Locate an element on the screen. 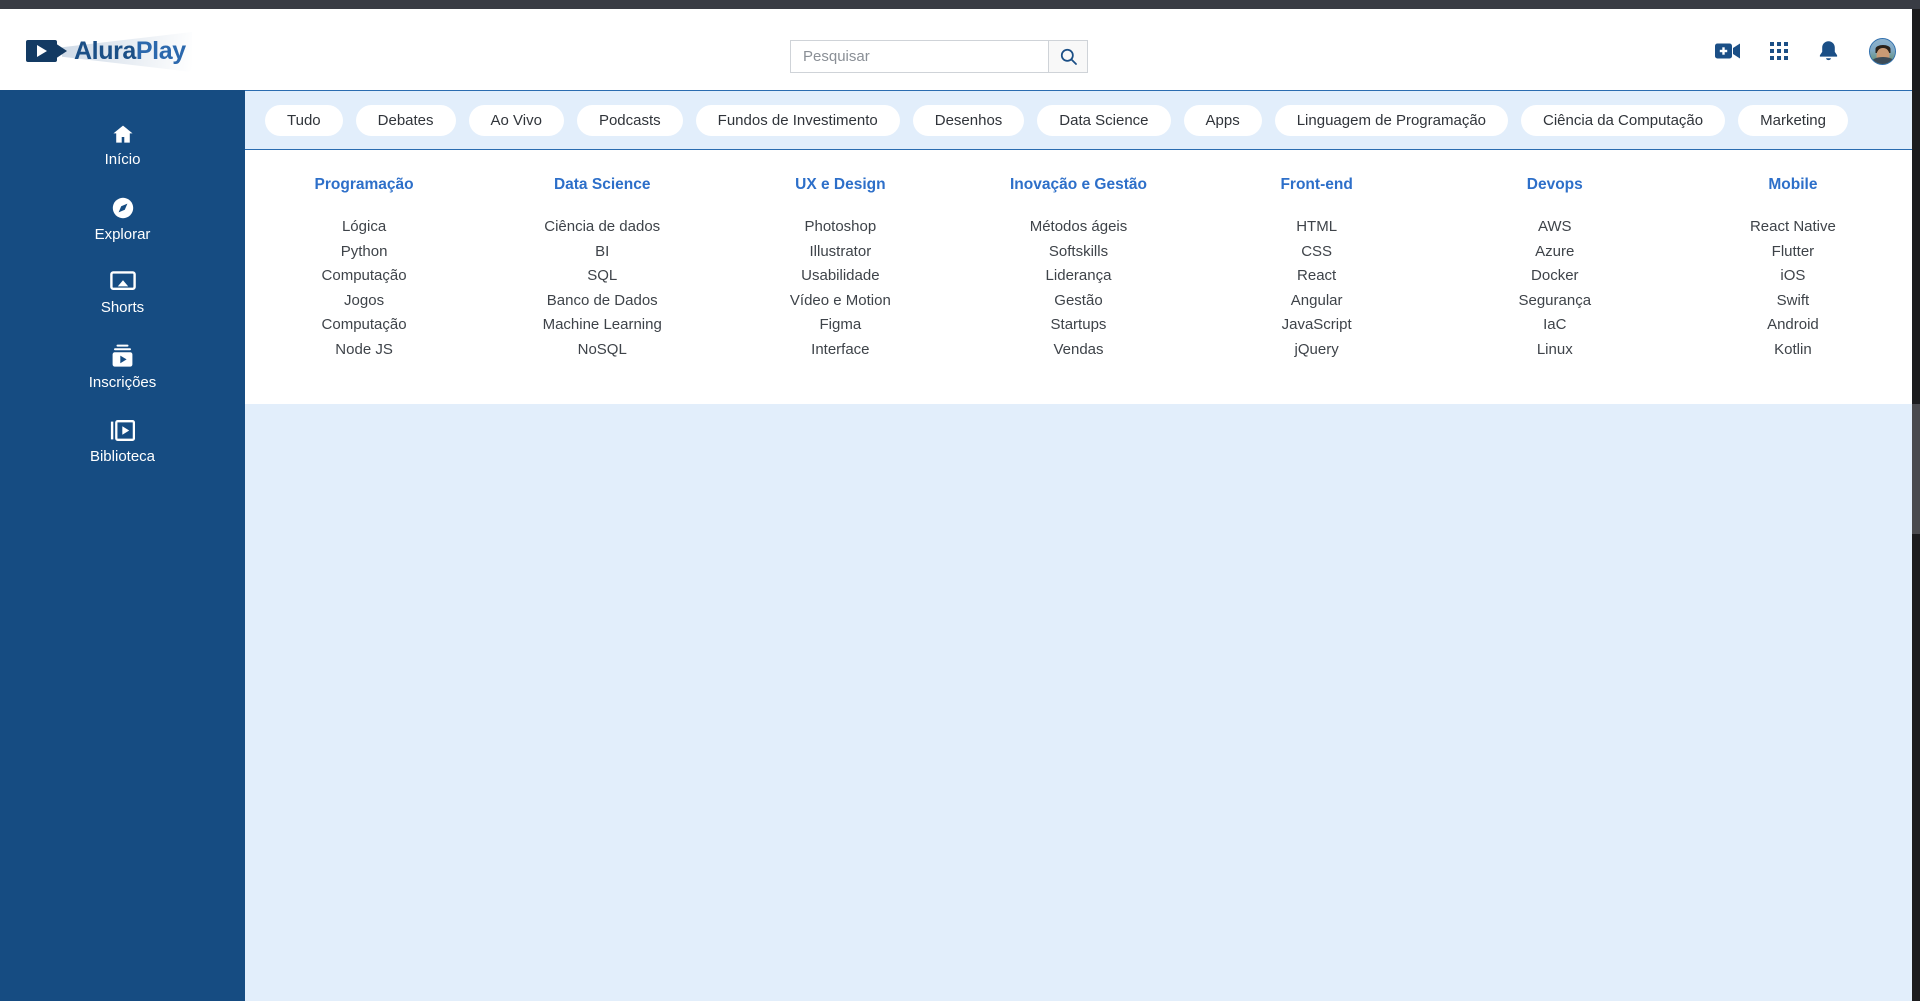 Image resolution: width=1920 pixels, height=1001 pixels. category-link: Flutter is located at coordinates (1793, 252).